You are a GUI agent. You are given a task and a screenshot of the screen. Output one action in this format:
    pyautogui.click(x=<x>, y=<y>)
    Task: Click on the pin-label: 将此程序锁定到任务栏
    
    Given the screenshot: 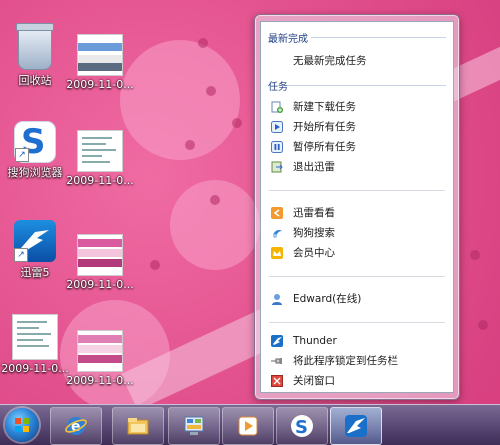 What is the action you would take?
    pyautogui.click(x=345, y=361)
    